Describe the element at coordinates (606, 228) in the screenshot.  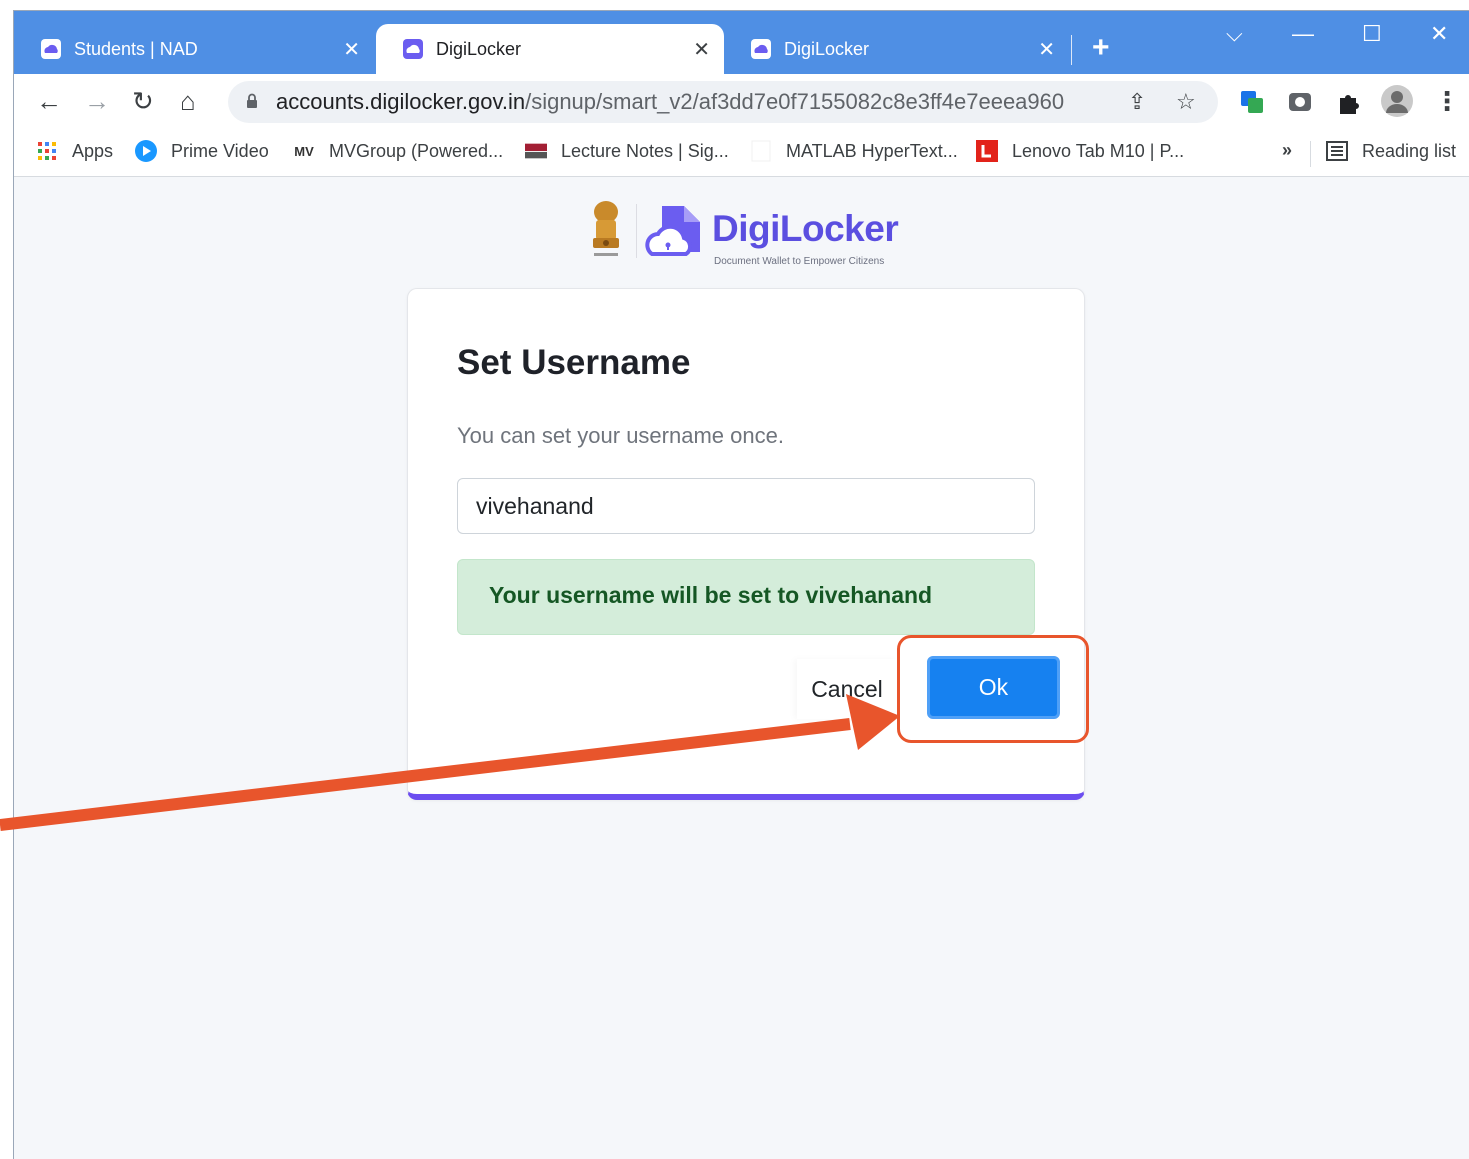
I see `national-emblem-icon` at that location.